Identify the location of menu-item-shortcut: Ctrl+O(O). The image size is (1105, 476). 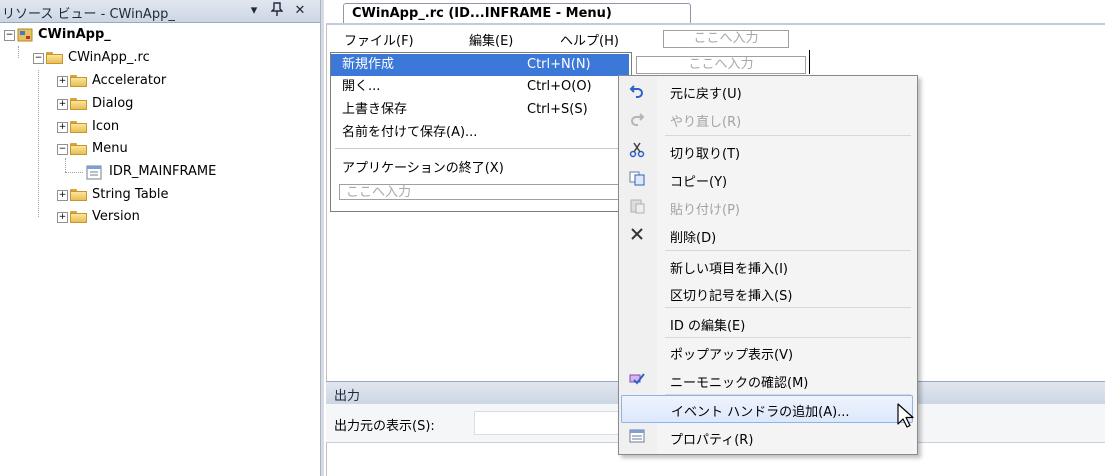
(559, 86).